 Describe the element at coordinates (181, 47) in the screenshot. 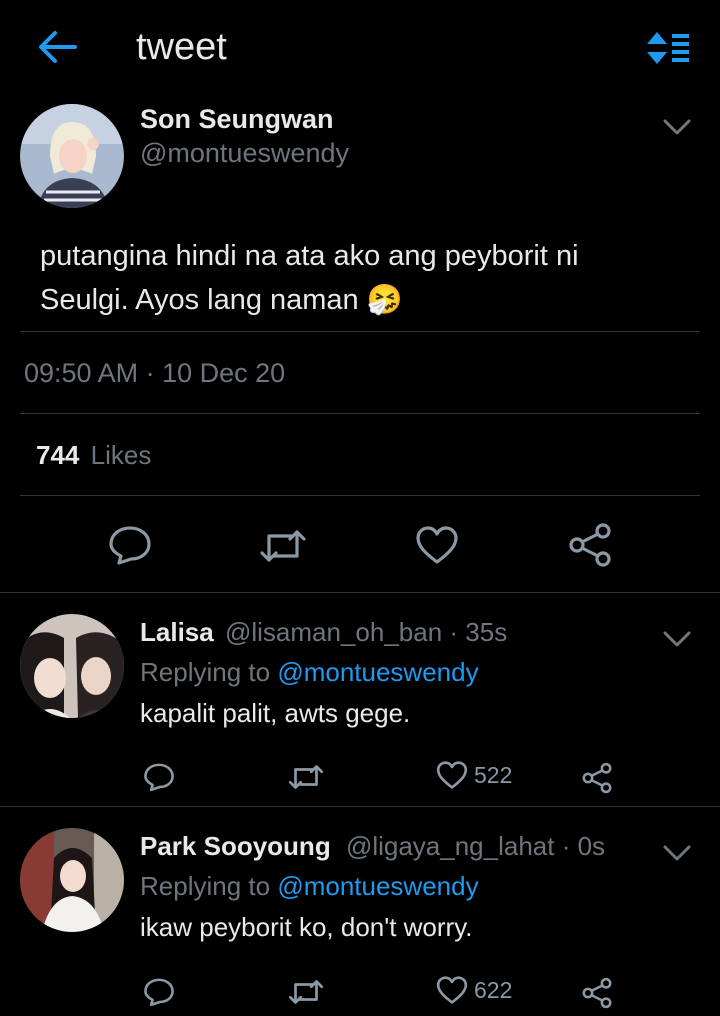

I see `page-title: tweet` at that location.